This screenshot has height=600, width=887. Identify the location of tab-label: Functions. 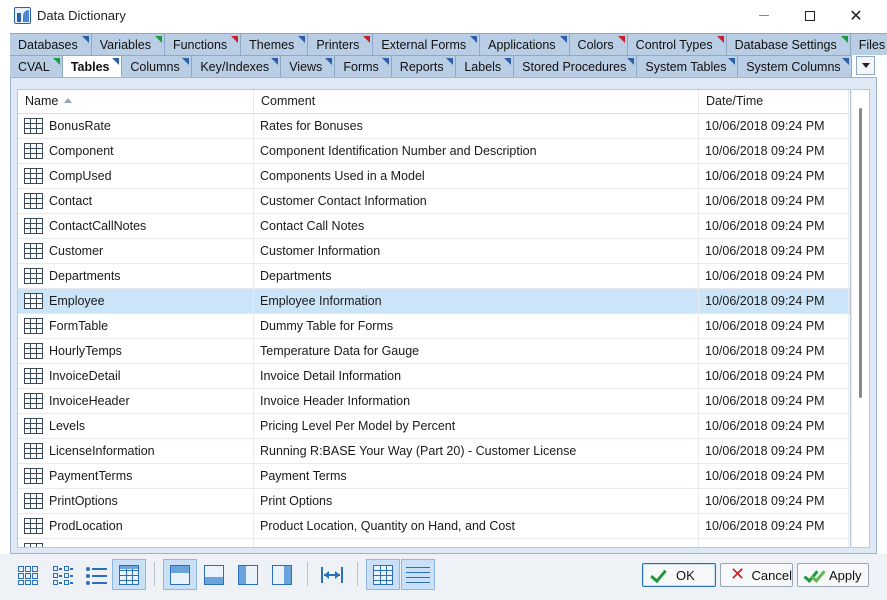
(200, 45).